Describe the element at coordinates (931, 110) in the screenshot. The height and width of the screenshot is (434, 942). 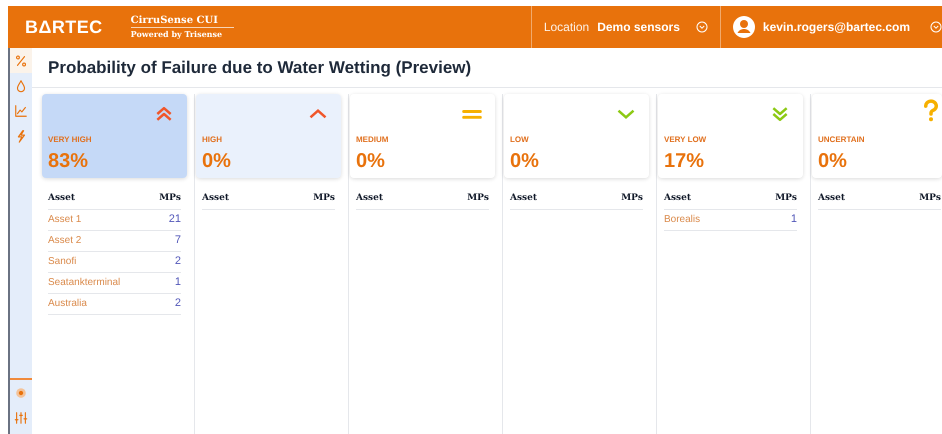
I see `question-mark-icon` at that location.